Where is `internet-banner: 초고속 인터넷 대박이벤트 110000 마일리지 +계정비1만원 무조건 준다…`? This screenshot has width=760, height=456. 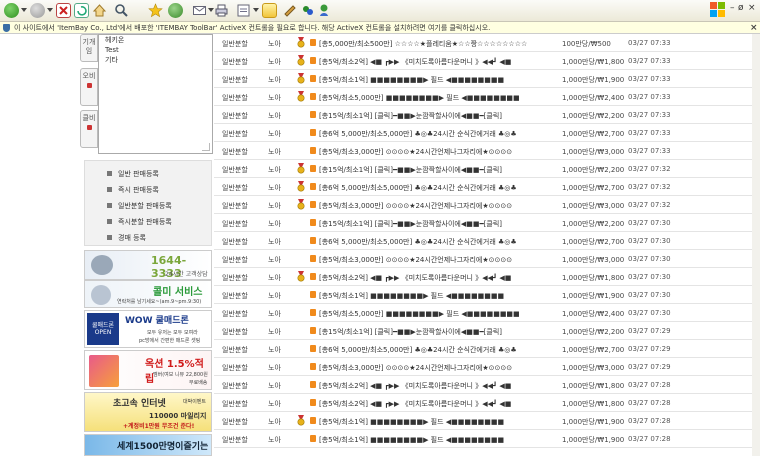 internet-banner: 초고속 인터넷 대박이벤트 110000 마일리지 +계정비1만원 무조건 준다… is located at coordinates (148, 412).